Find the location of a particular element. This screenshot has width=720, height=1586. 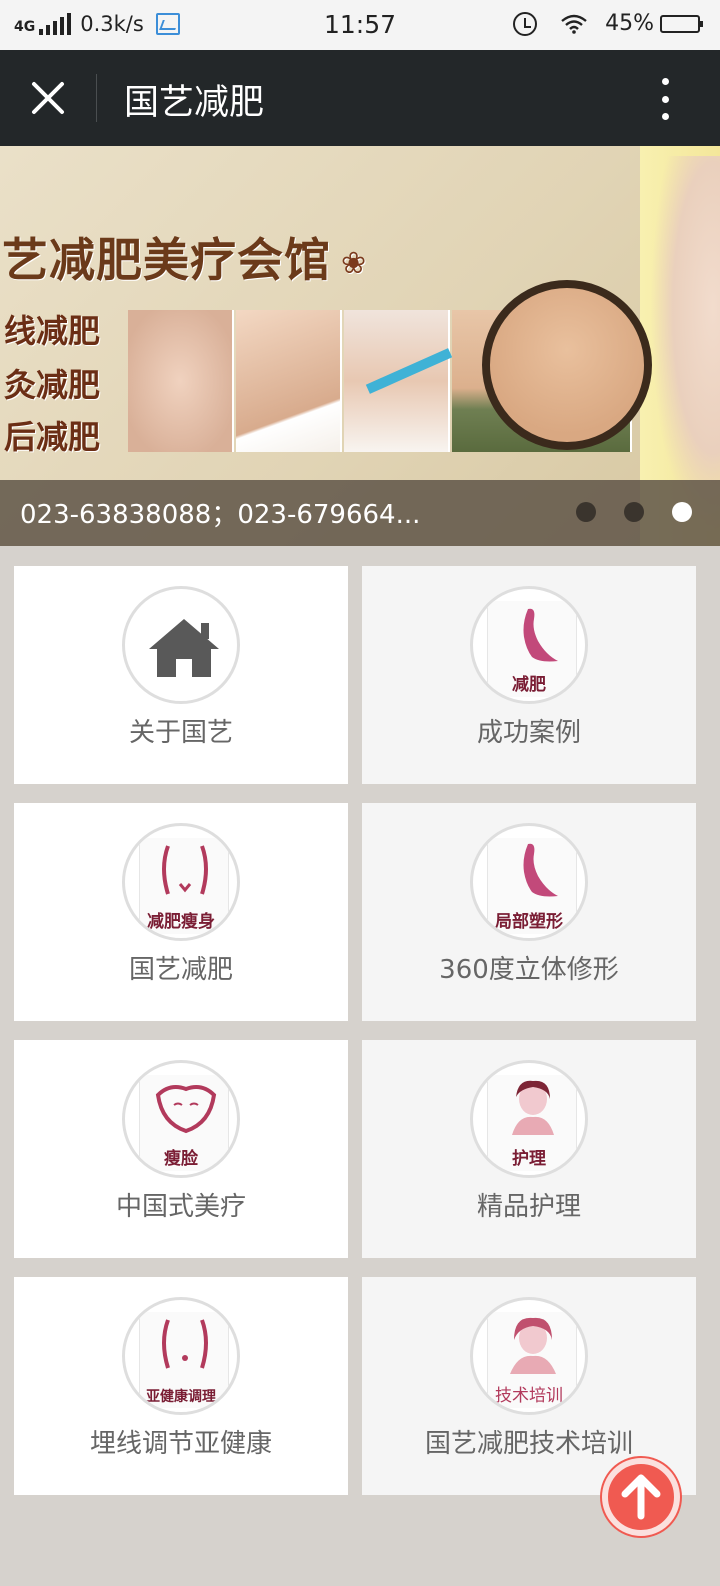

flower-icon: ❀ is located at coordinates (354, 263).